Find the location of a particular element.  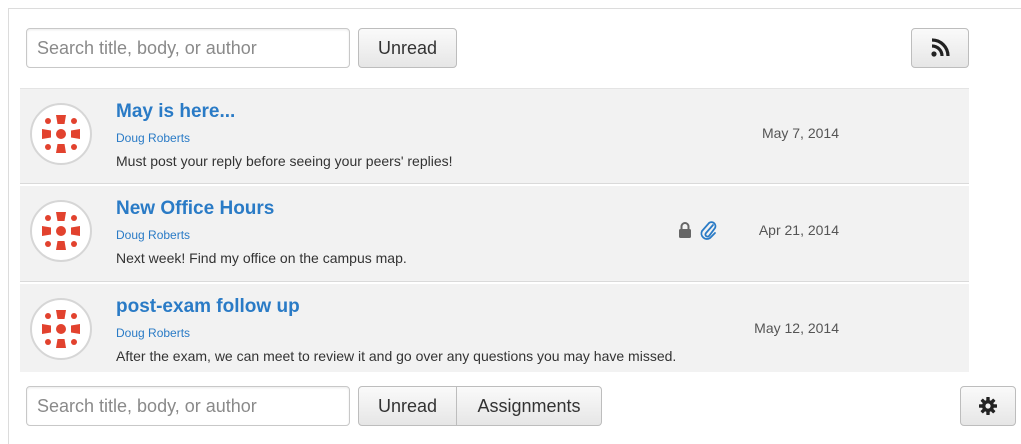

settings-button is located at coordinates (988, 406).